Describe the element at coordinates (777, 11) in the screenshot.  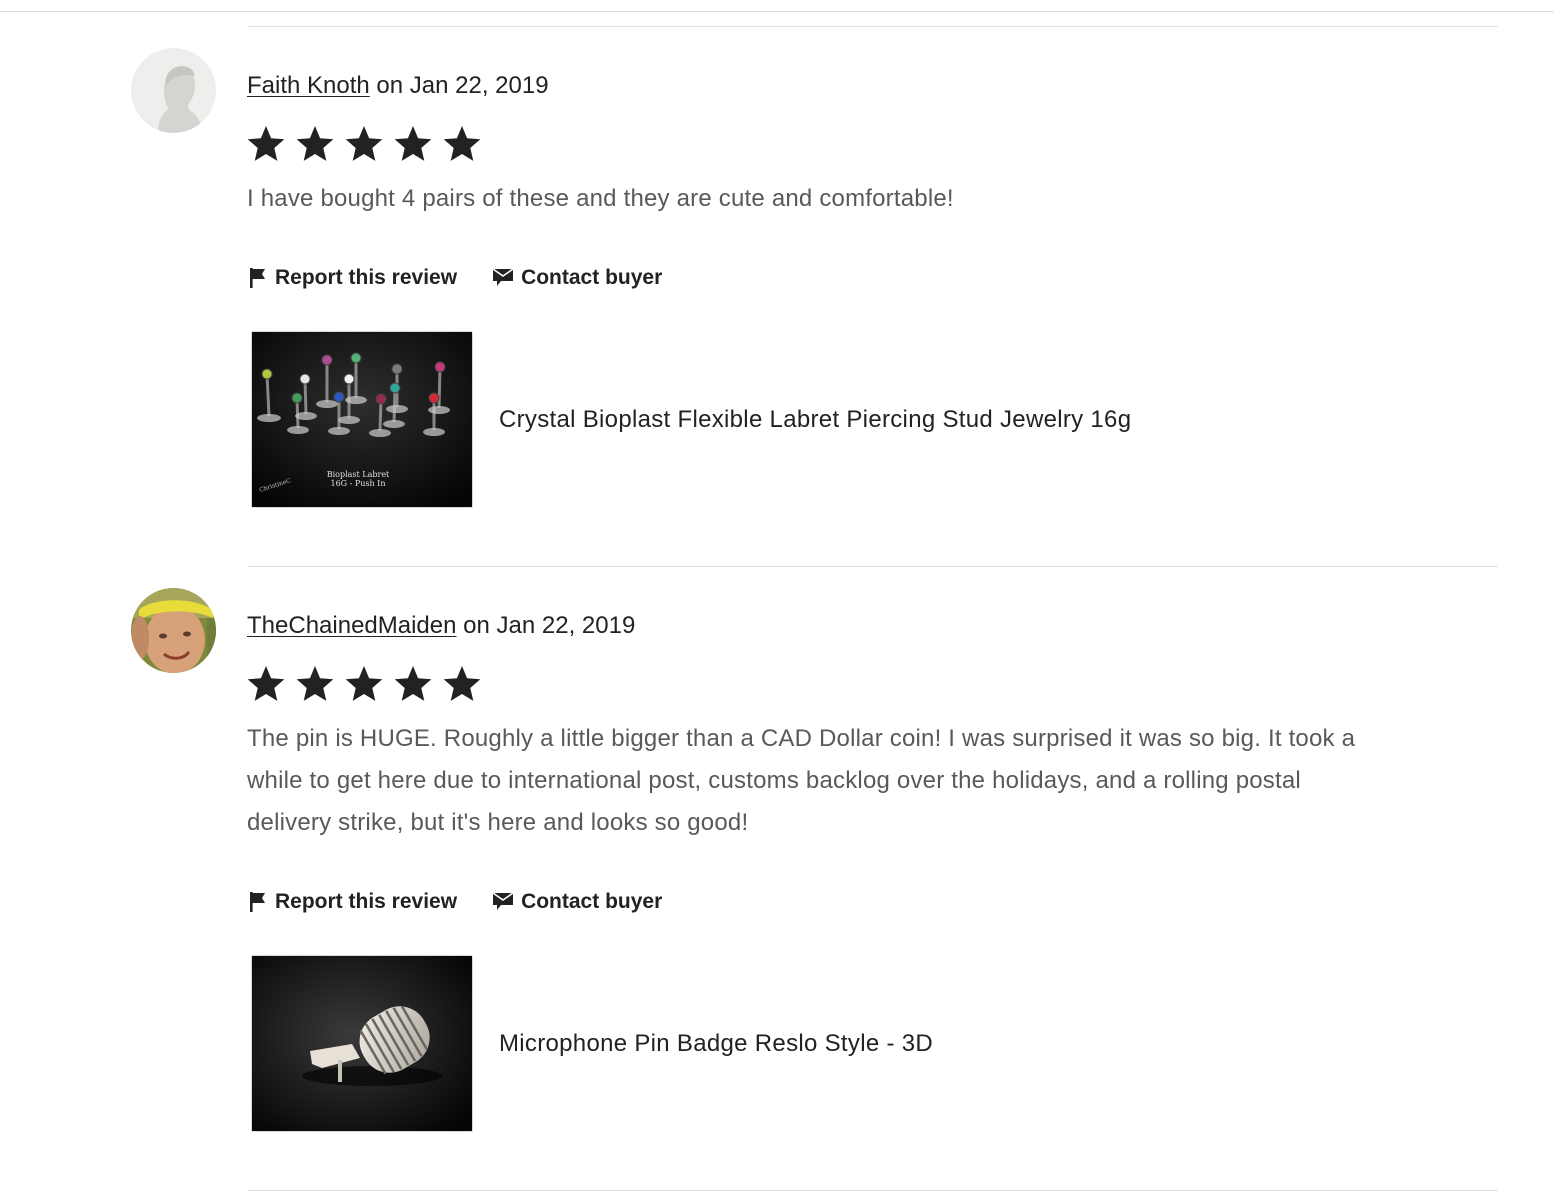
I see `top-divider` at that location.